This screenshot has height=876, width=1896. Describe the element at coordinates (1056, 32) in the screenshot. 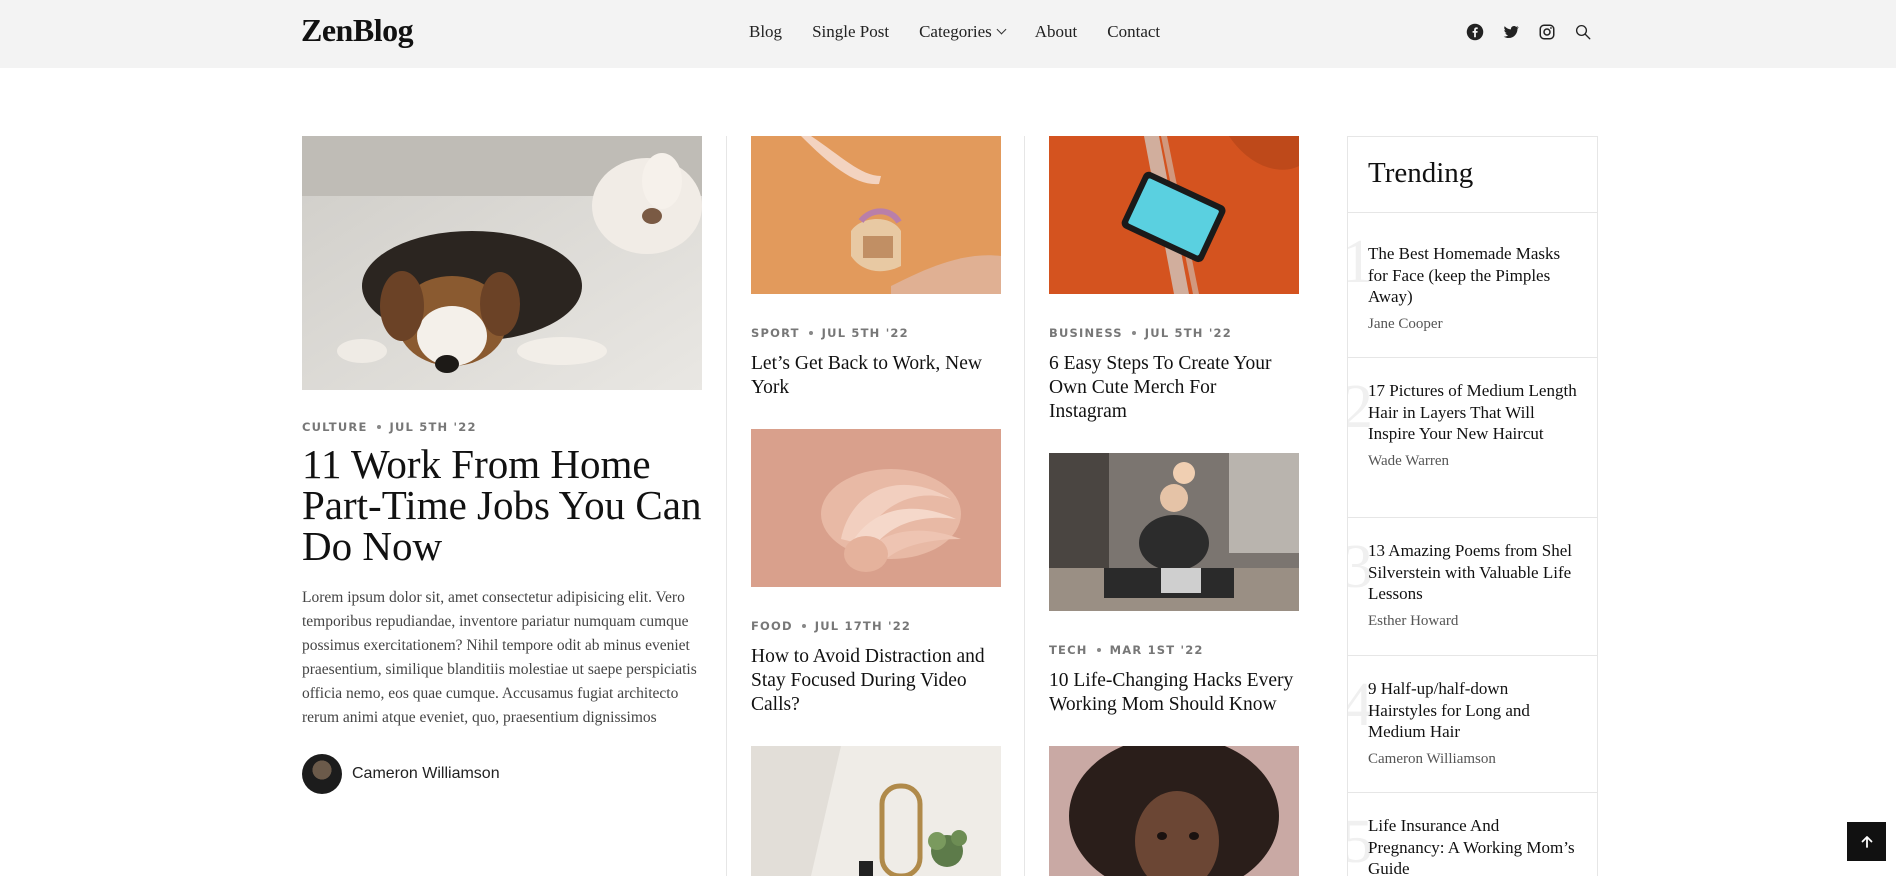

I see `nav-about: About` at that location.